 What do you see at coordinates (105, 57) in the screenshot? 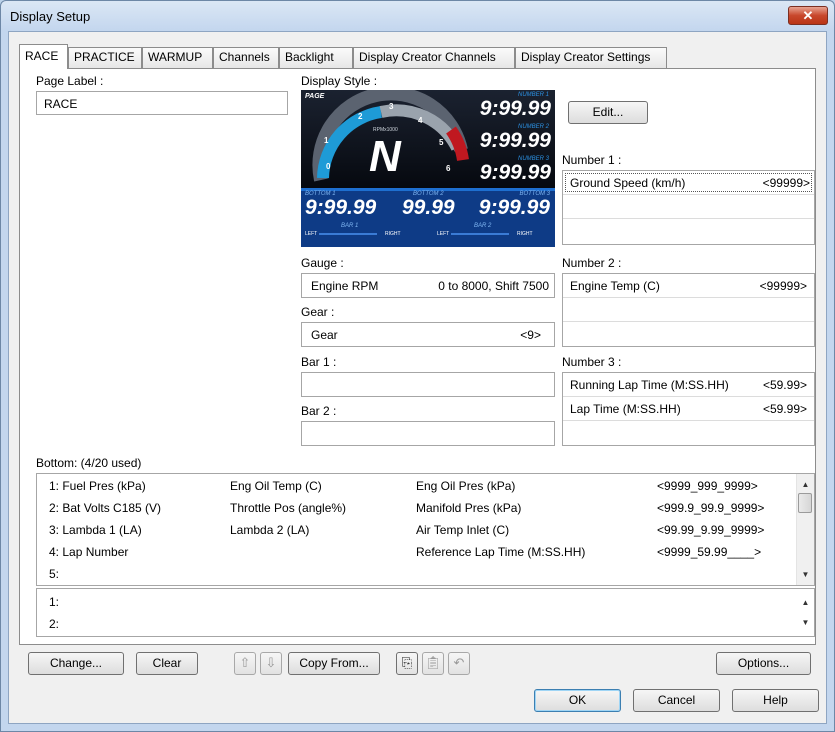
I see `tab-practice: PRACTICE` at bounding box center [105, 57].